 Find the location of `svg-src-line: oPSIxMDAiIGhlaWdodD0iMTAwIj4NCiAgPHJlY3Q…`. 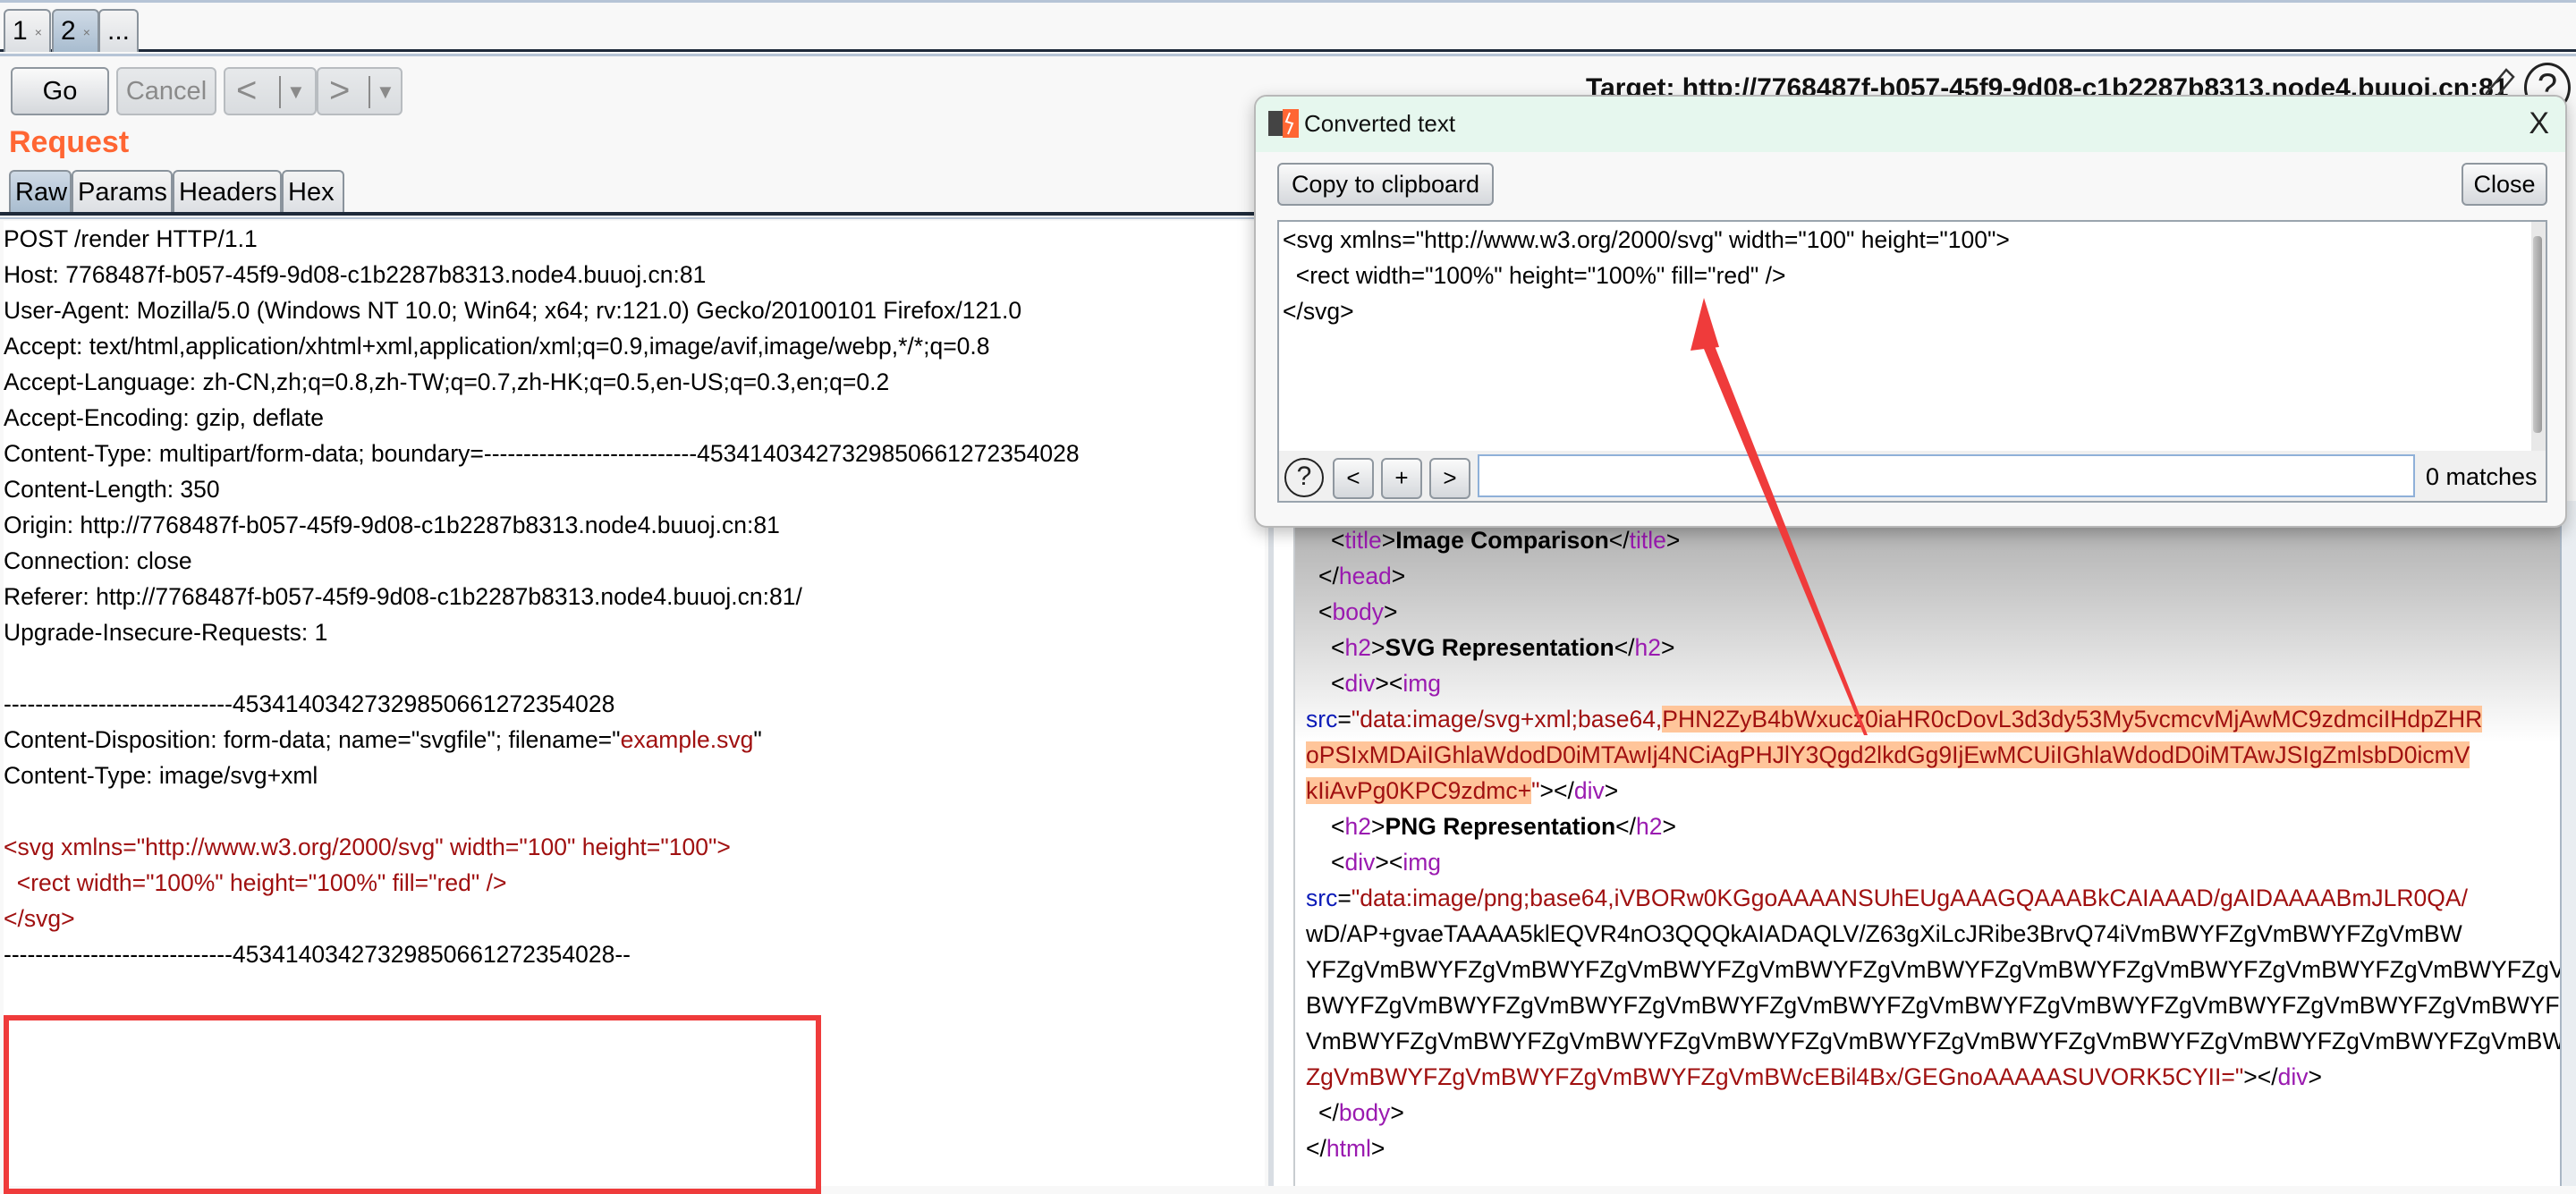

svg-src-line: oPSIxMDAiIGhlaWdodD0iMTAwIj4NCiAgPHJlY3Q… is located at coordinates (1888, 755).